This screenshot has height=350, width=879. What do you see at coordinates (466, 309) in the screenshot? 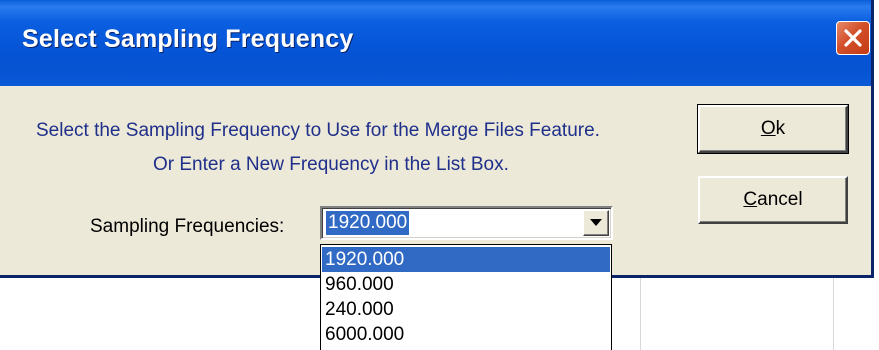
I see `list-item: 240.000` at bounding box center [466, 309].